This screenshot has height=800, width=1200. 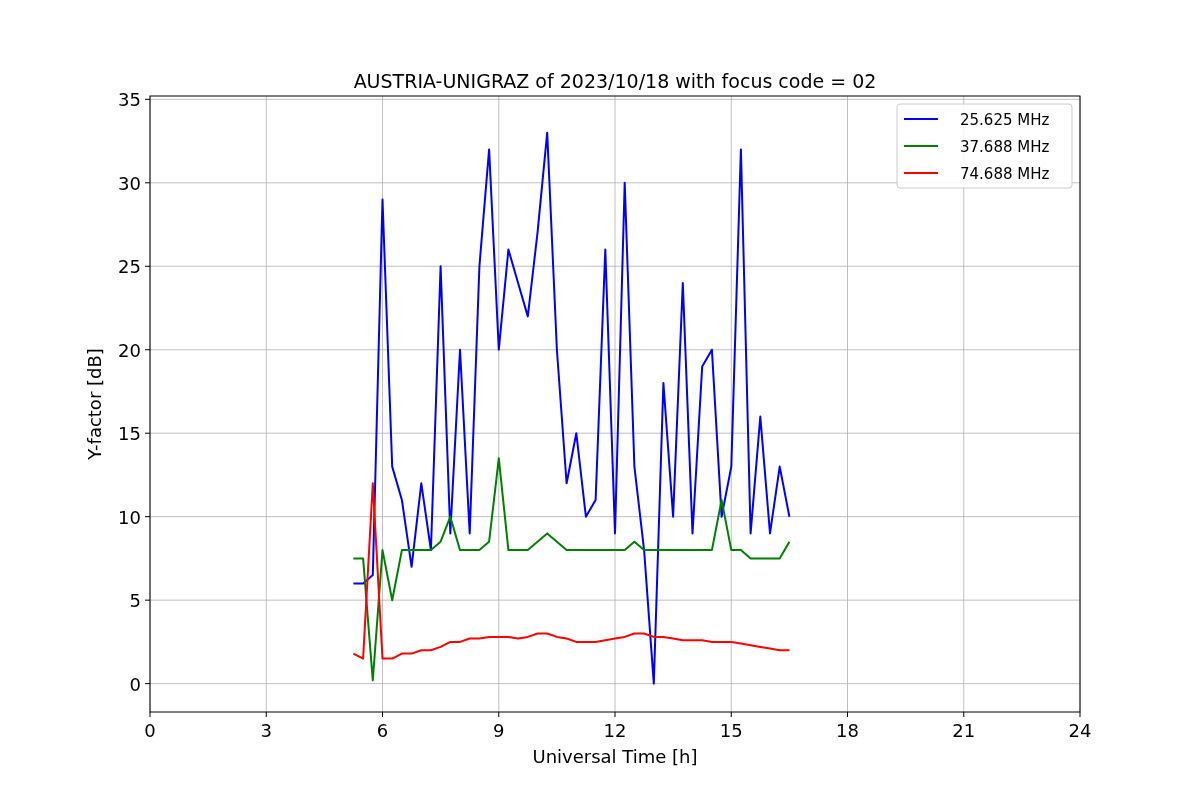 What do you see at coordinates (135, 601) in the screenshot?
I see `y-tick-label: 5` at bounding box center [135, 601].